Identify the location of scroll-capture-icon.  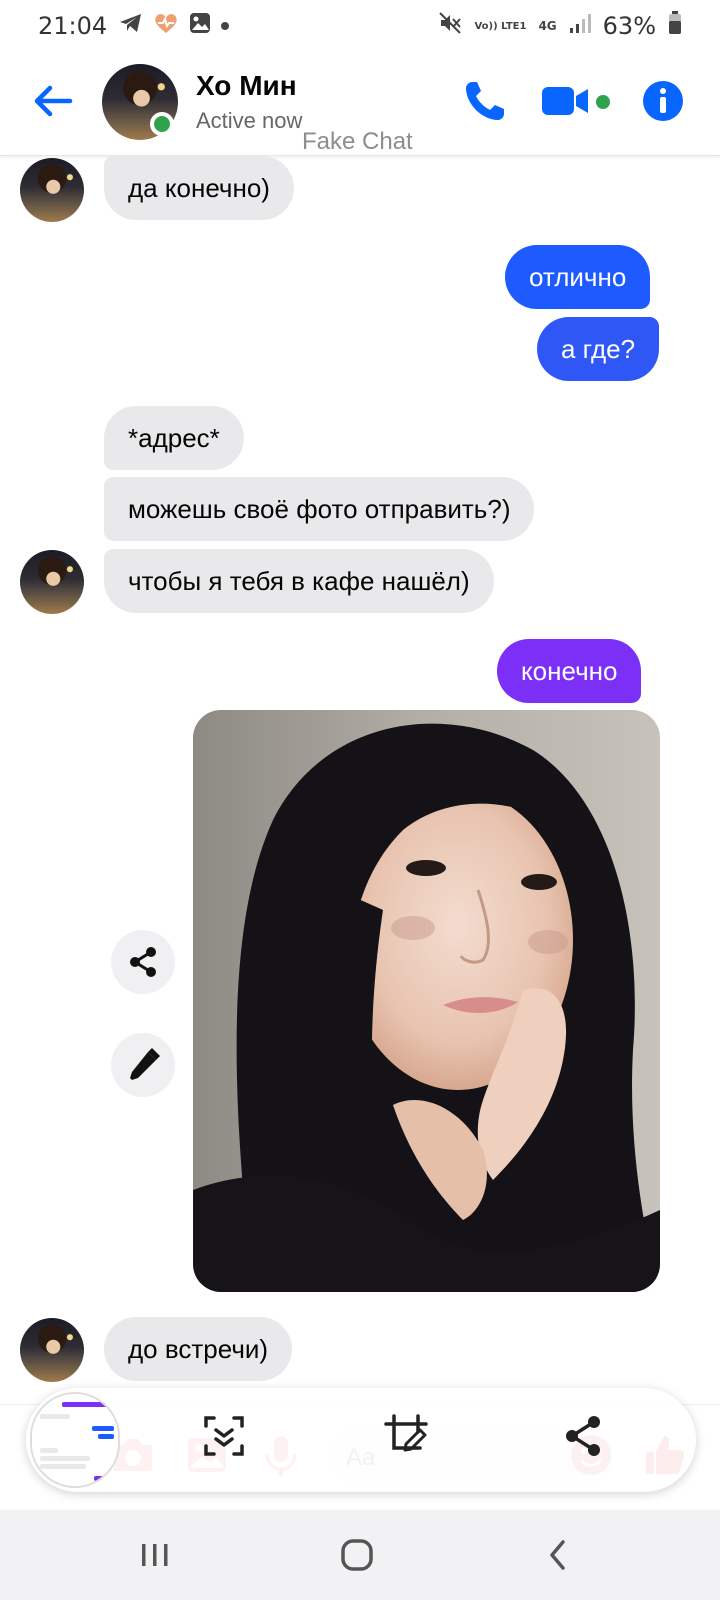
(224, 1436).